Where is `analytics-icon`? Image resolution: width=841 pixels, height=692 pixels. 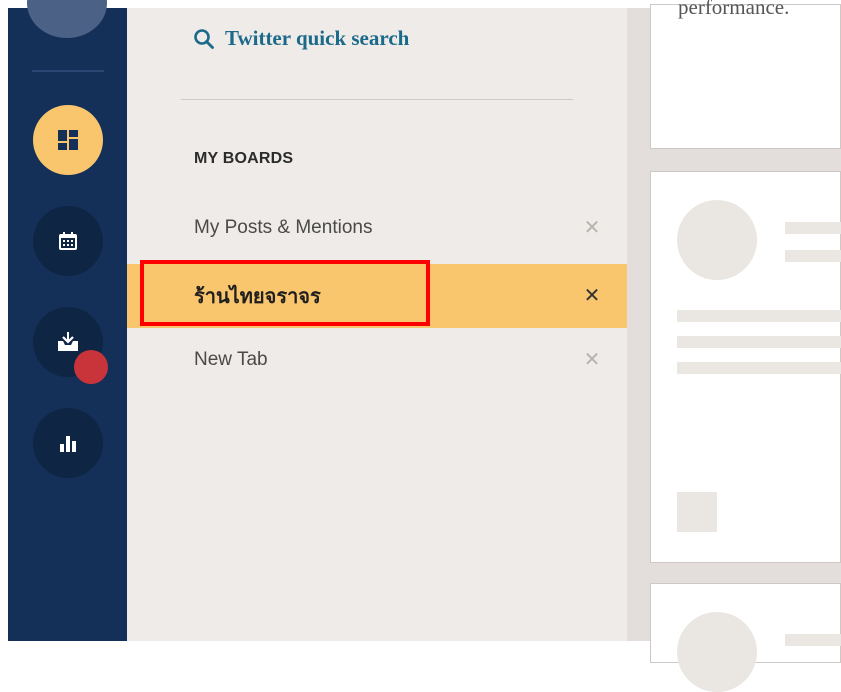 analytics-icon is located at coordinates (68, 444).